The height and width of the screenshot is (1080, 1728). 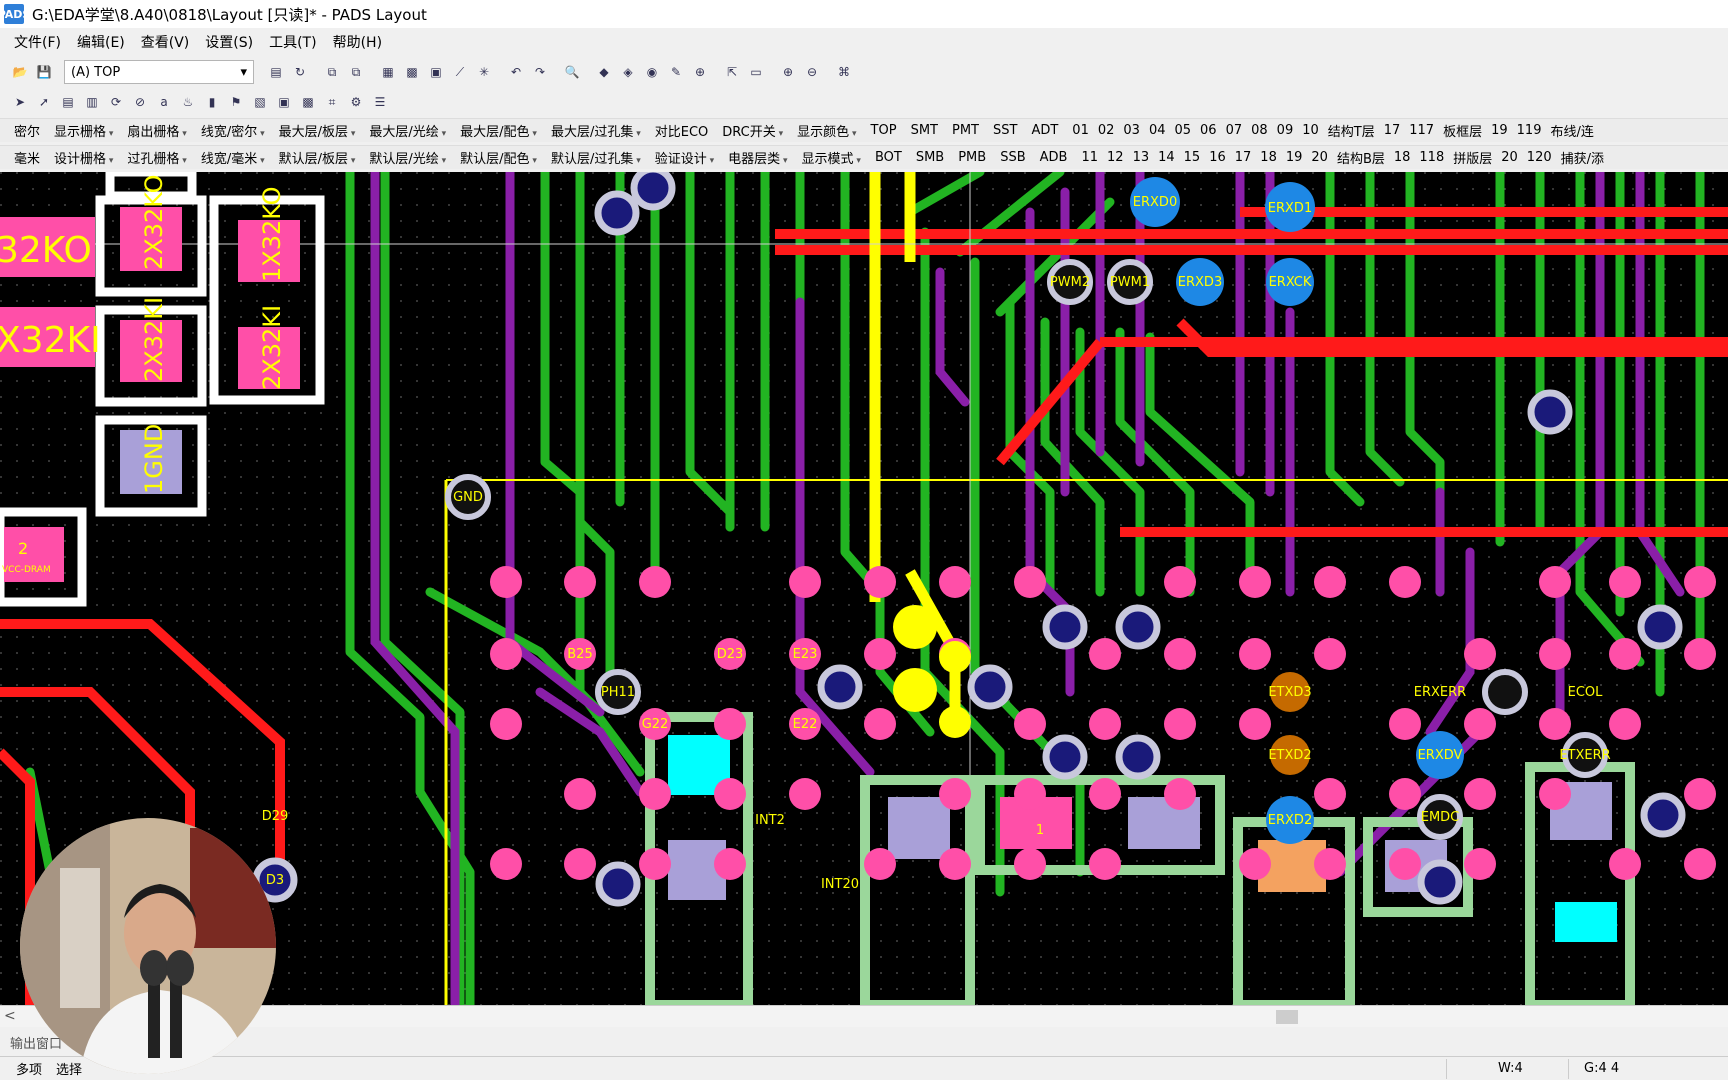 I want to click on verify-icon: ◆, so click(x=604, y=72).